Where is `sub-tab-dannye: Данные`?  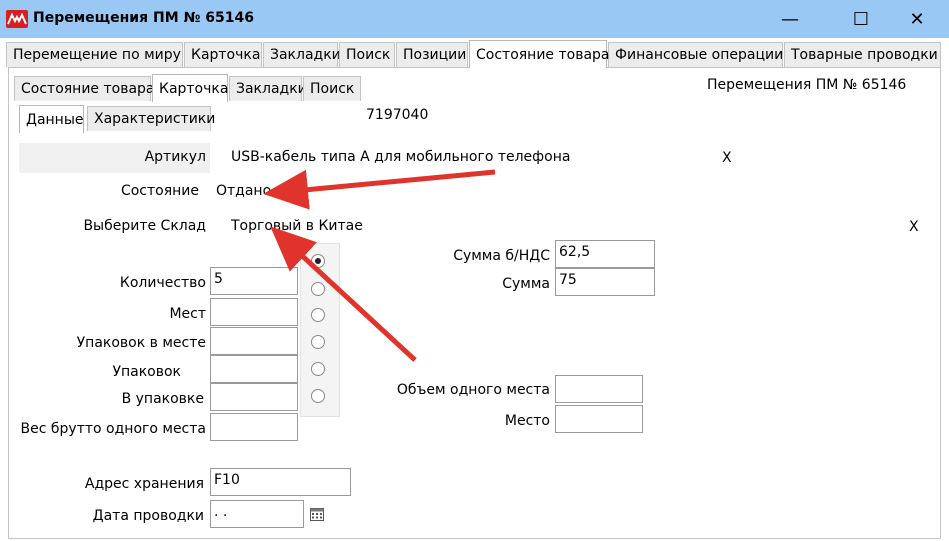
sub-tab-dannye: Данные is located at coordinates (51, 119).